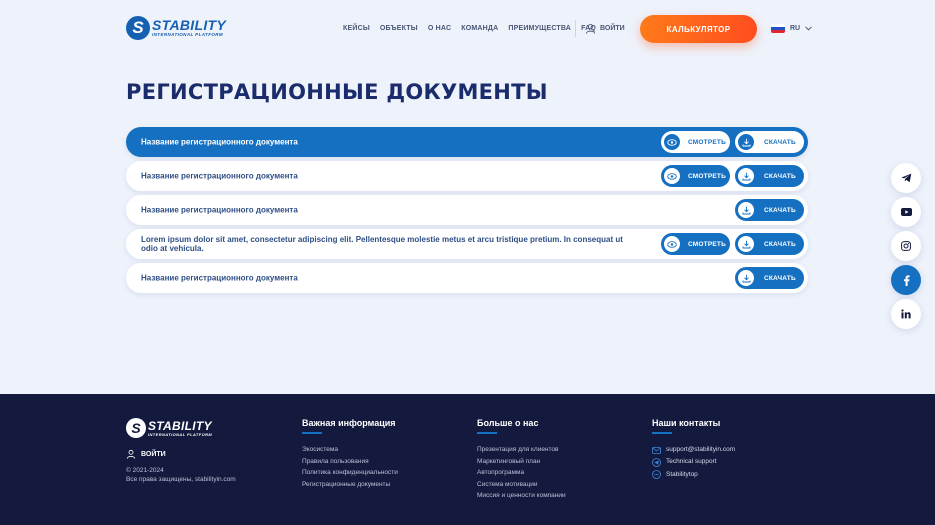 This screenshot has height=525, width=935. What do you see at coordinates (399, 28) in the screenshot?
I see `nav-item-objects: ОБЪЕКТЫ` at bounding box center [399, 28].